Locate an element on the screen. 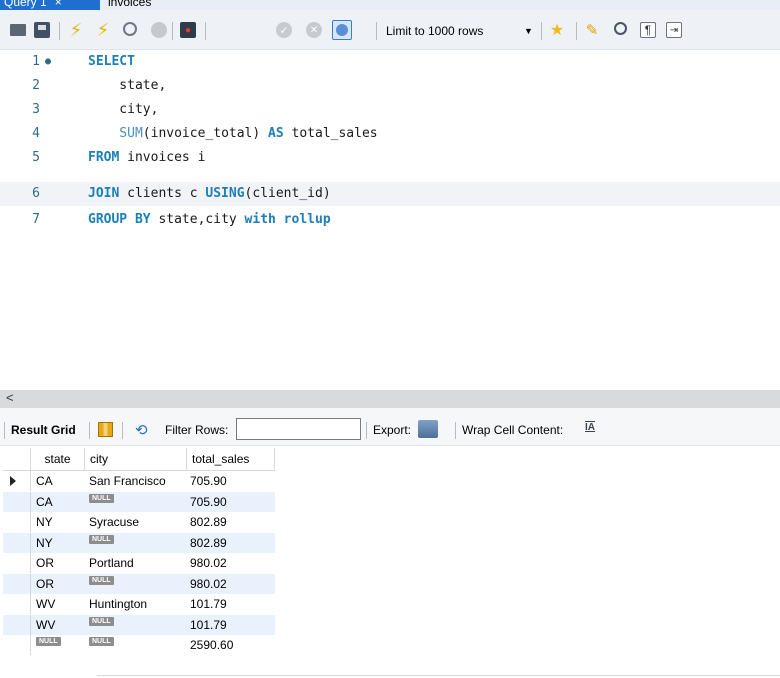 The height and width of the screenshot is (678, 780). beautify-icon: ✎ is located at coordinates (592, 30).